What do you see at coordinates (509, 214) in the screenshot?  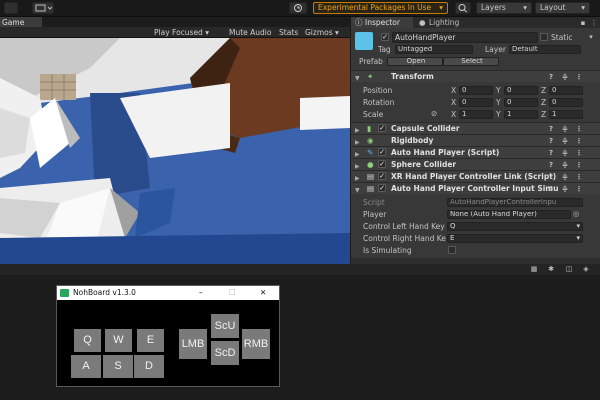 I see `player-object-field: None (Auto Hand Player)` at bounding box center [509, 214].